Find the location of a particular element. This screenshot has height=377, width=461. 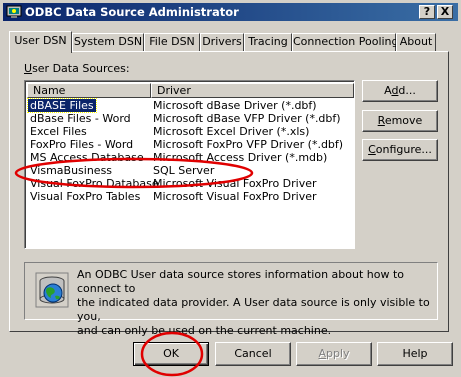

remove-accelerator: R is located at coordinates (381, 120).